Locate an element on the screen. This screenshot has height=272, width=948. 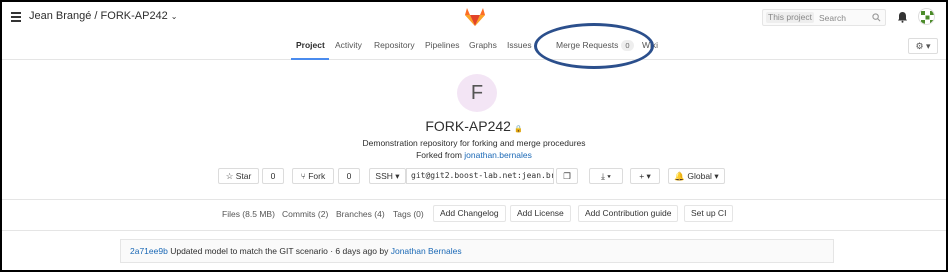
forked-from-prefix: Forked from is located at coordinates (439, 155).